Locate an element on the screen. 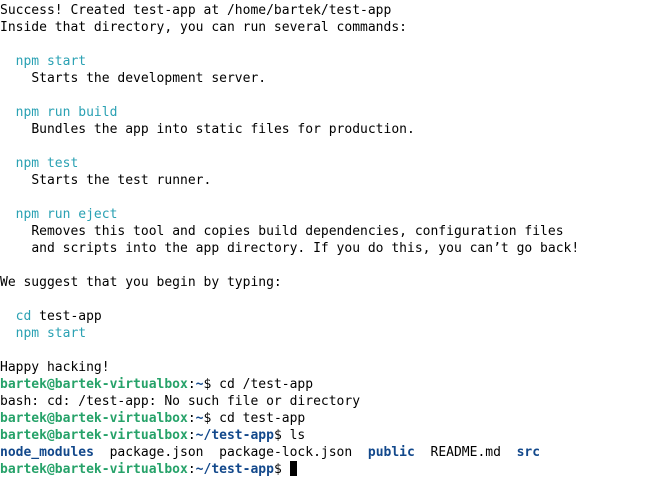 This screenshot has height=483, width=652. ls-entry-readme: README.md is located at coordinates (465, 452).